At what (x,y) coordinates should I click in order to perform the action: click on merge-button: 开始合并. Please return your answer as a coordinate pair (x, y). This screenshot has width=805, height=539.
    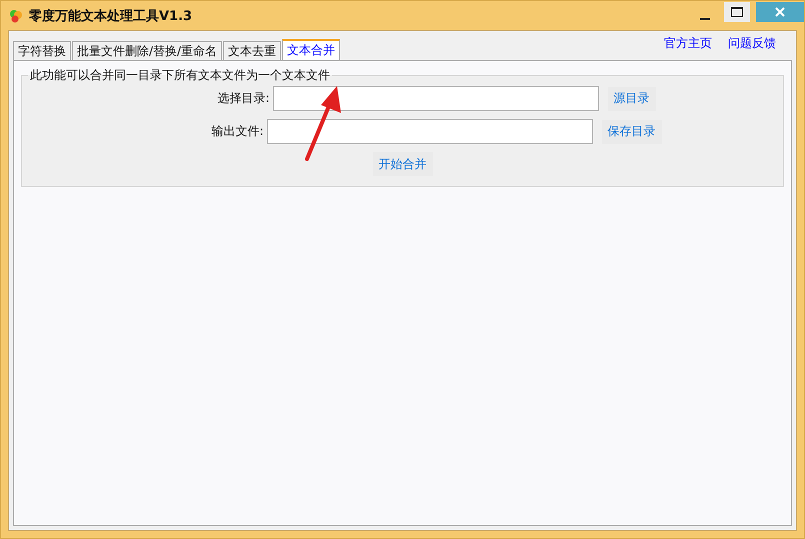
    Looking at the image, I should click on (402, 164).